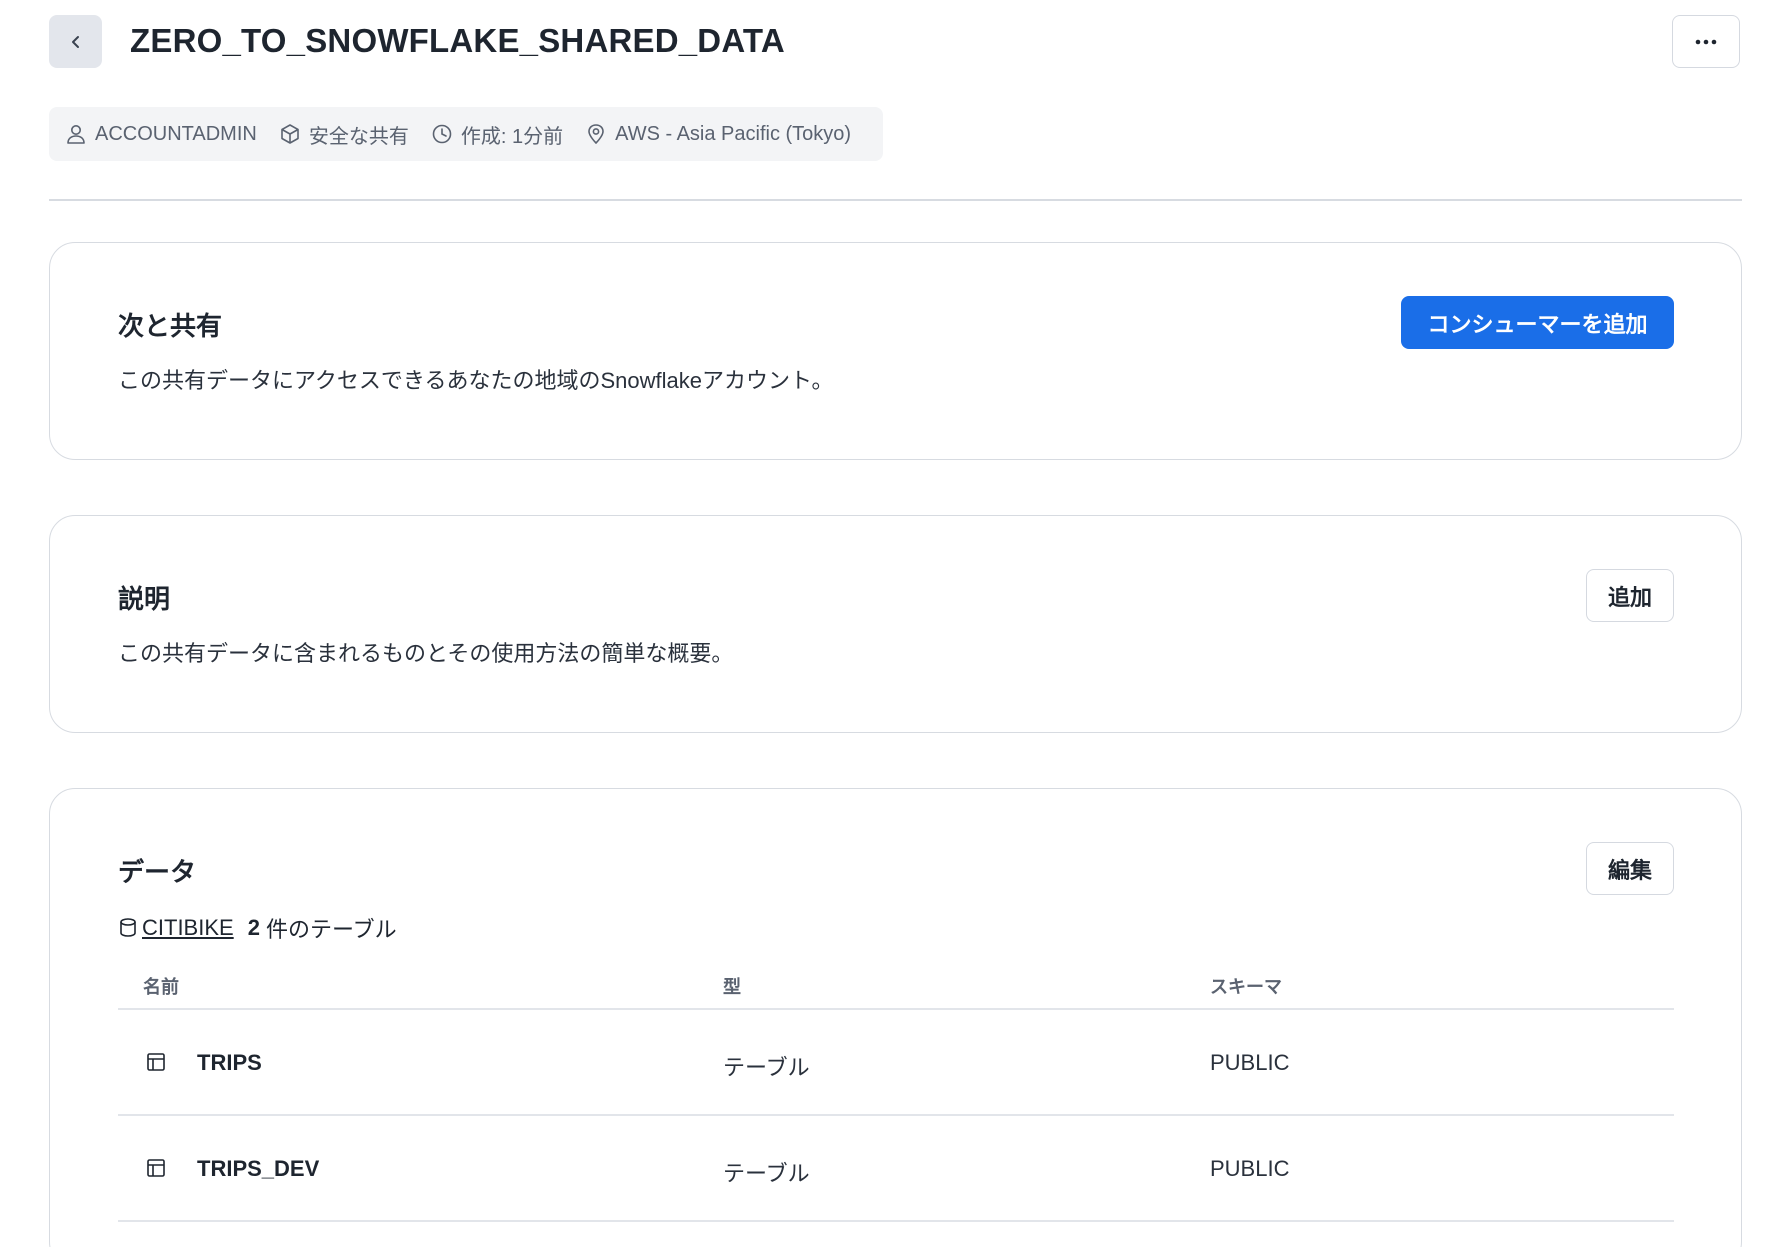  Describe the element at coordinates (161, 986) in the screenshot. I see `column-header-name: 名前` at that location.